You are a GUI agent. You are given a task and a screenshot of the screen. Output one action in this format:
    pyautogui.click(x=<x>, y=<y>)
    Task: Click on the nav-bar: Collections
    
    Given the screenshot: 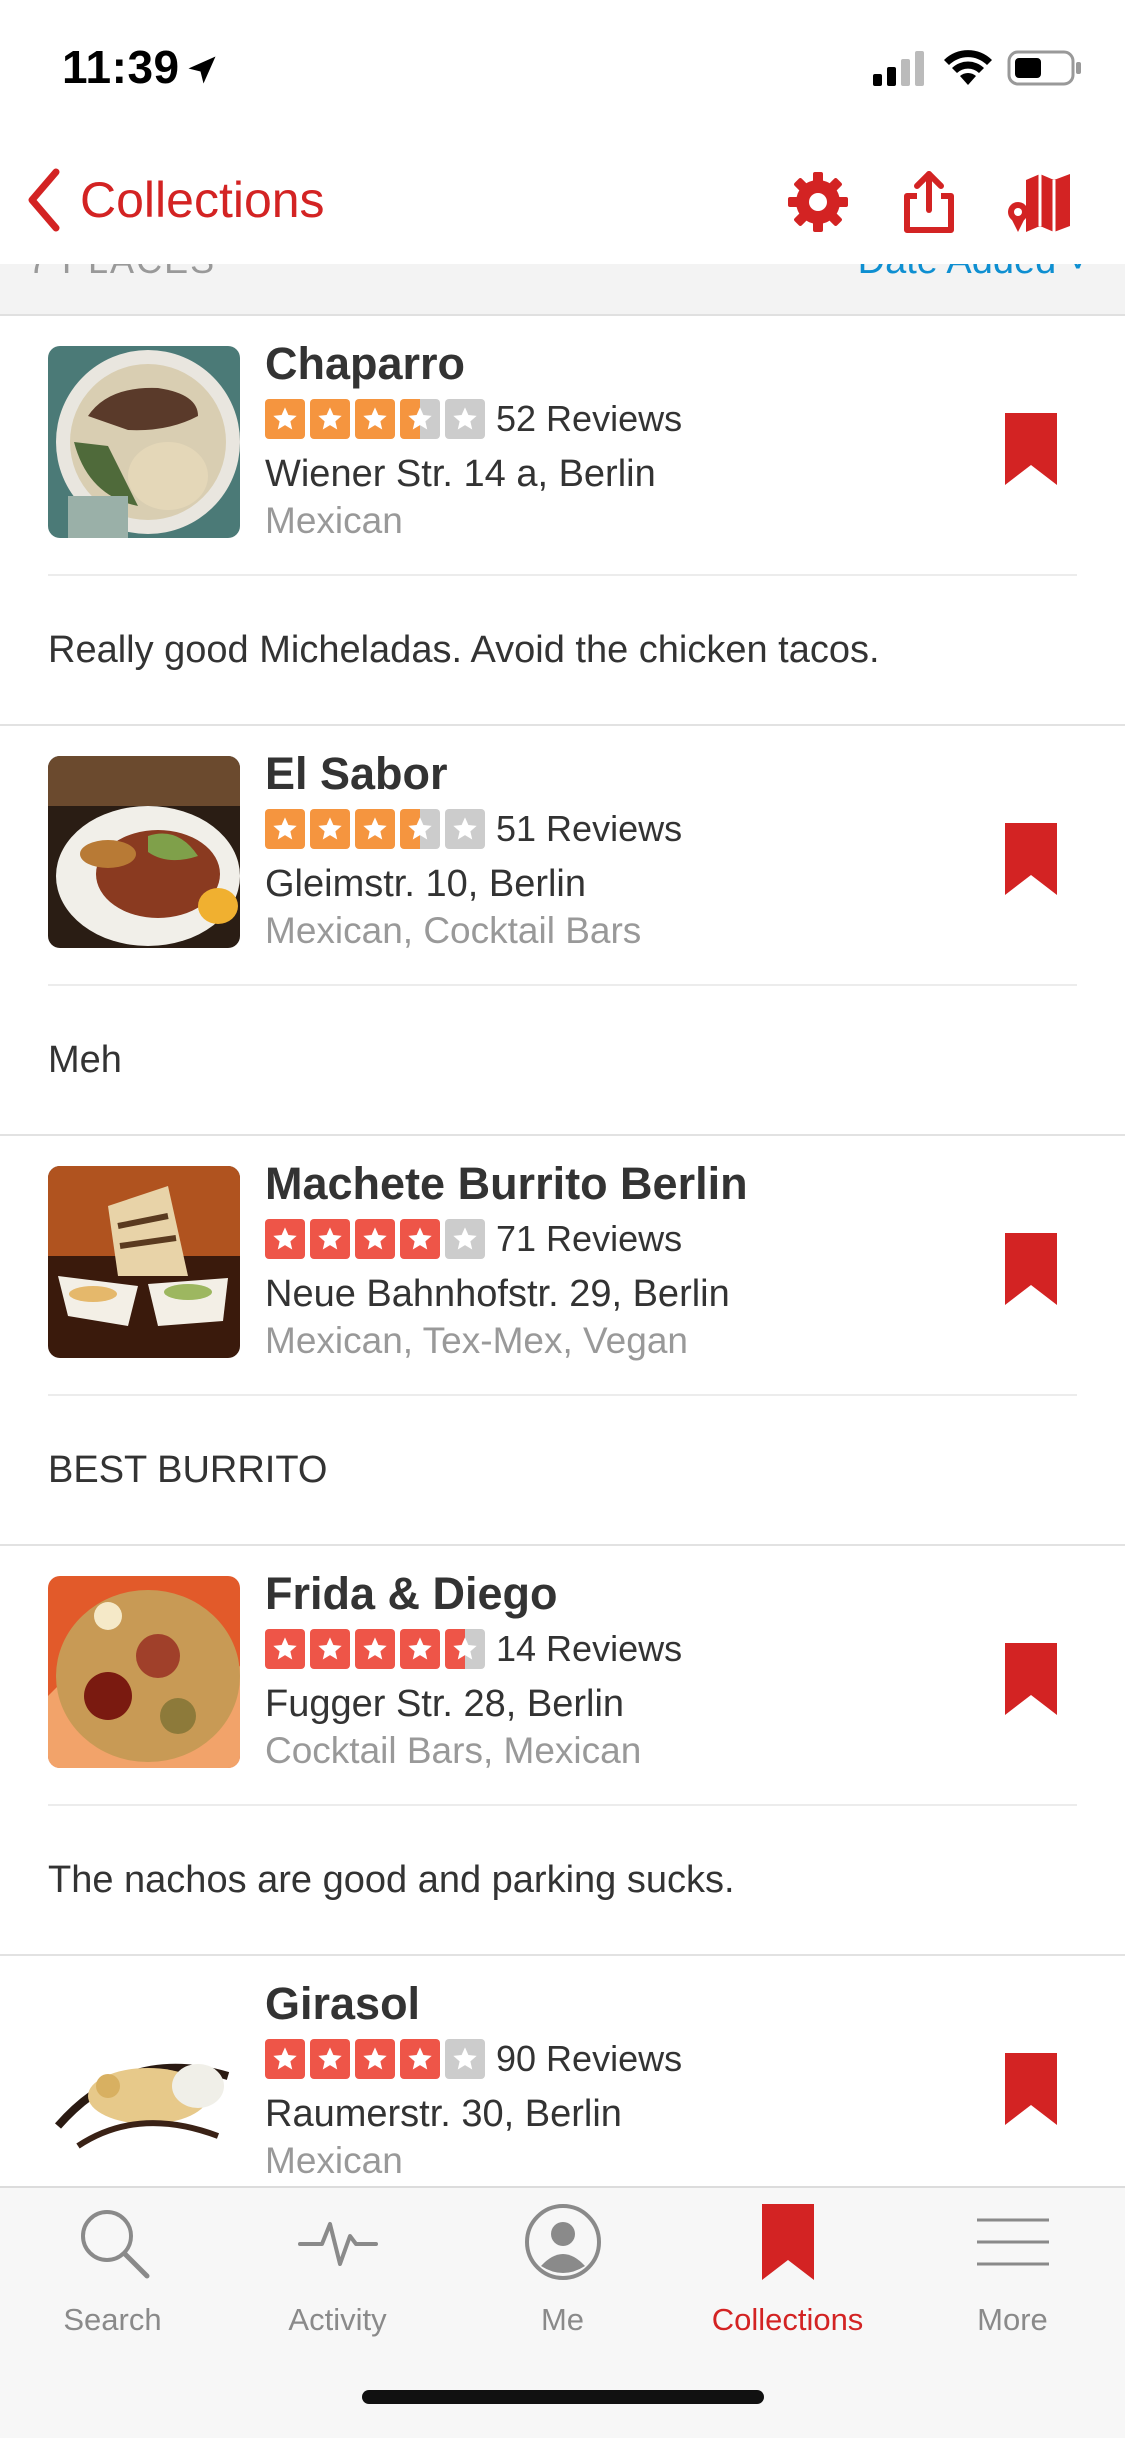 What is the action you would take?
    pyautogui.click(x=562, y=202)
    